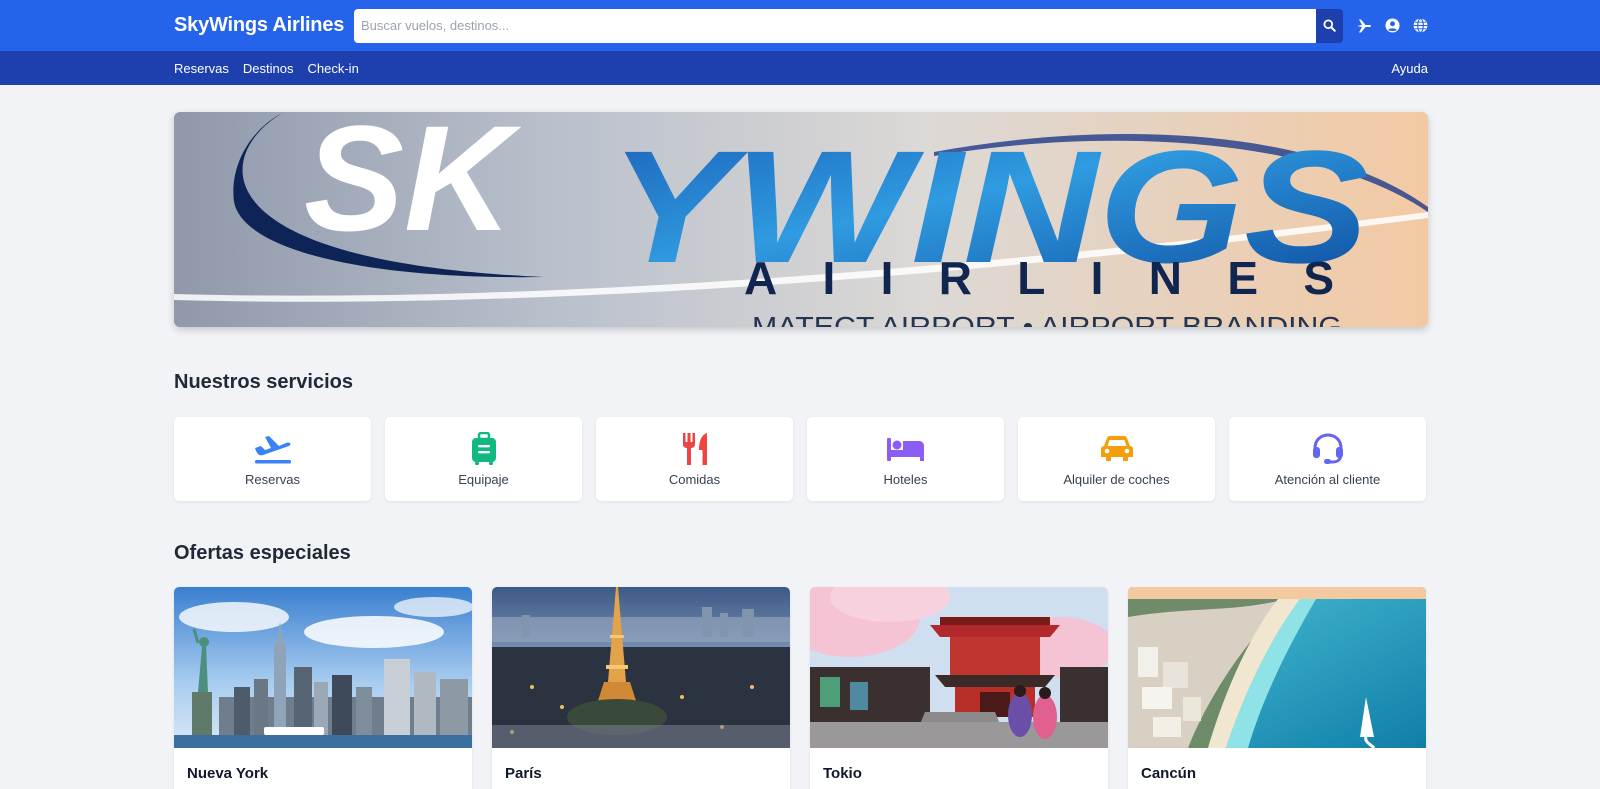 The image size is (1600, 789). Describe the element at coordinates (905, 479) in the screenshot. I see `service-label: Hoteles` at that location.